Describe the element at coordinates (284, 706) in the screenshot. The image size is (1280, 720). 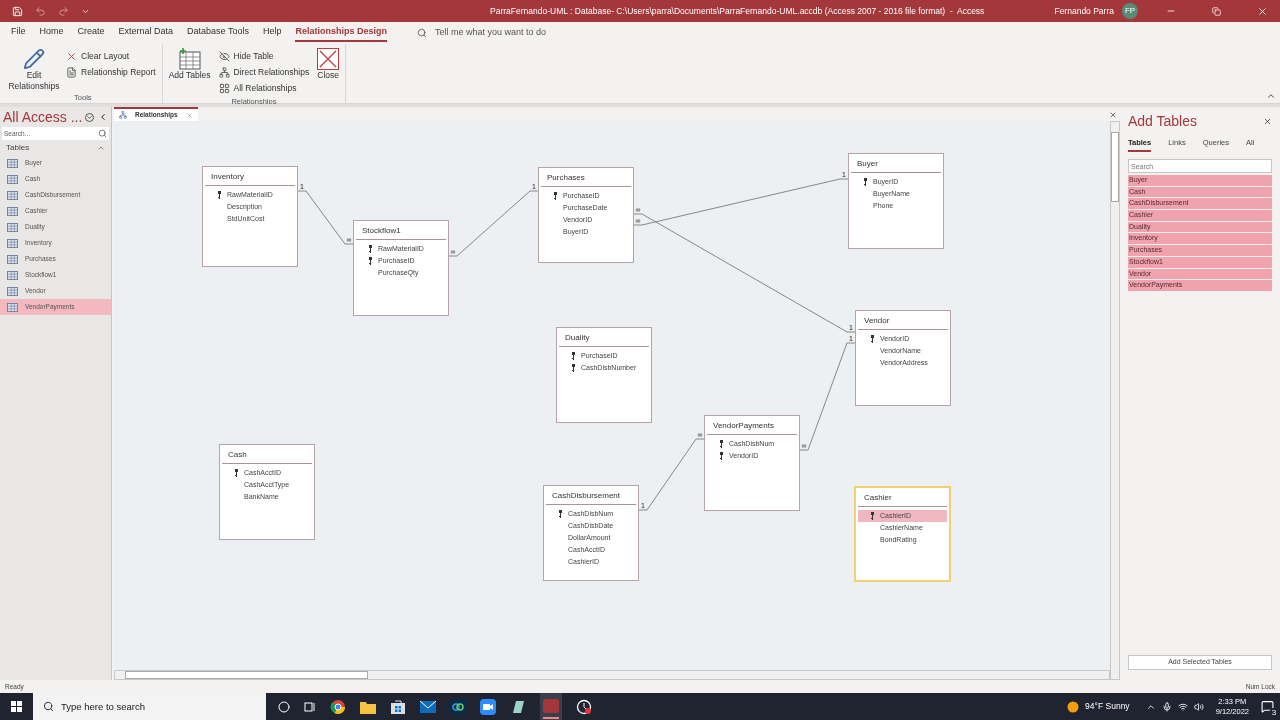
I see `cortana-icon` at that location.